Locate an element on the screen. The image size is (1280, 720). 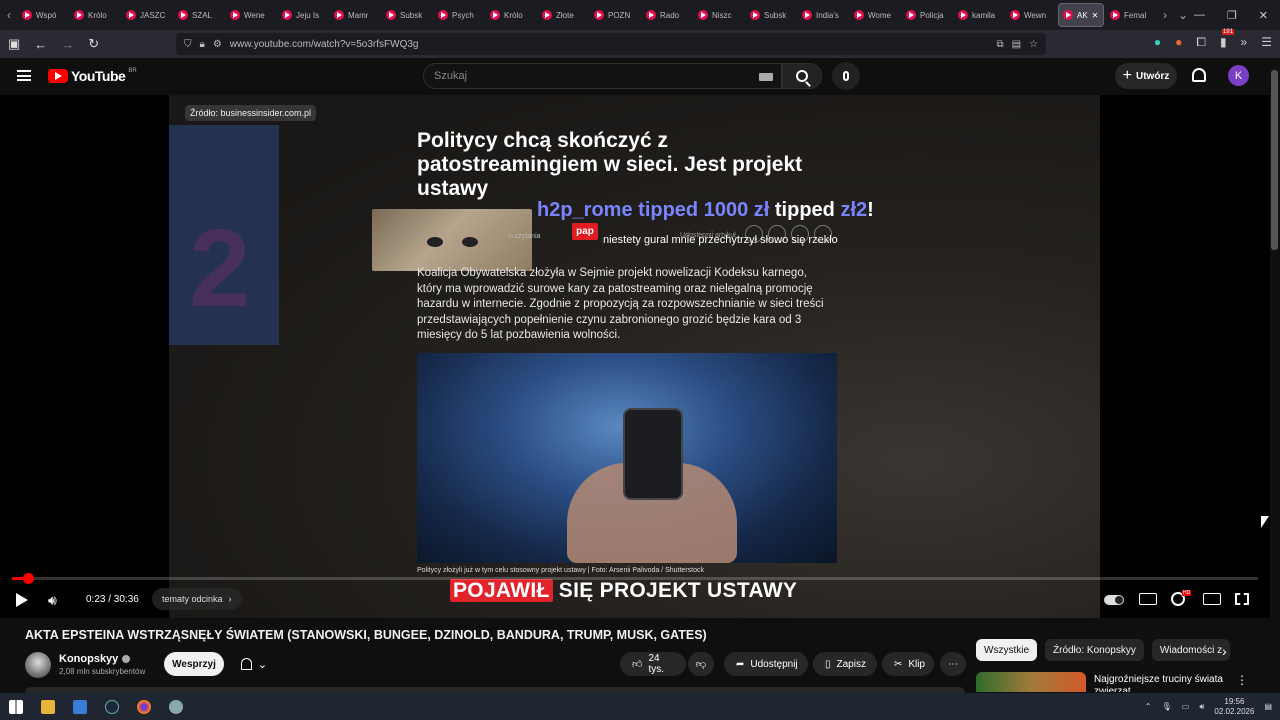
subtitles-icon is located at coordinates (1148, 599).